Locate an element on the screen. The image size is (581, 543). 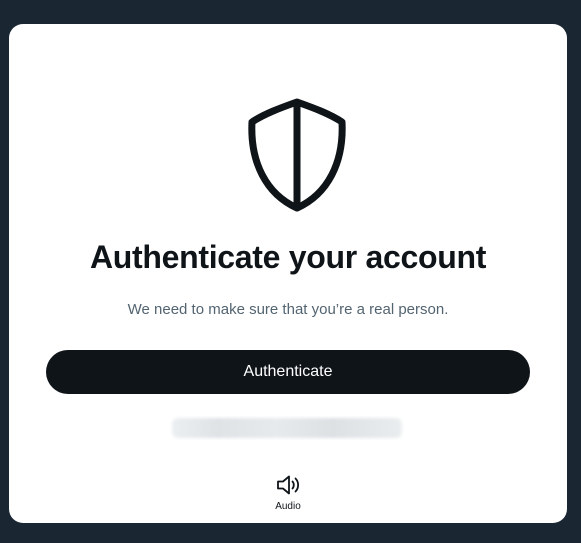
audio-label: Audio is located at coordinates (288, 506).